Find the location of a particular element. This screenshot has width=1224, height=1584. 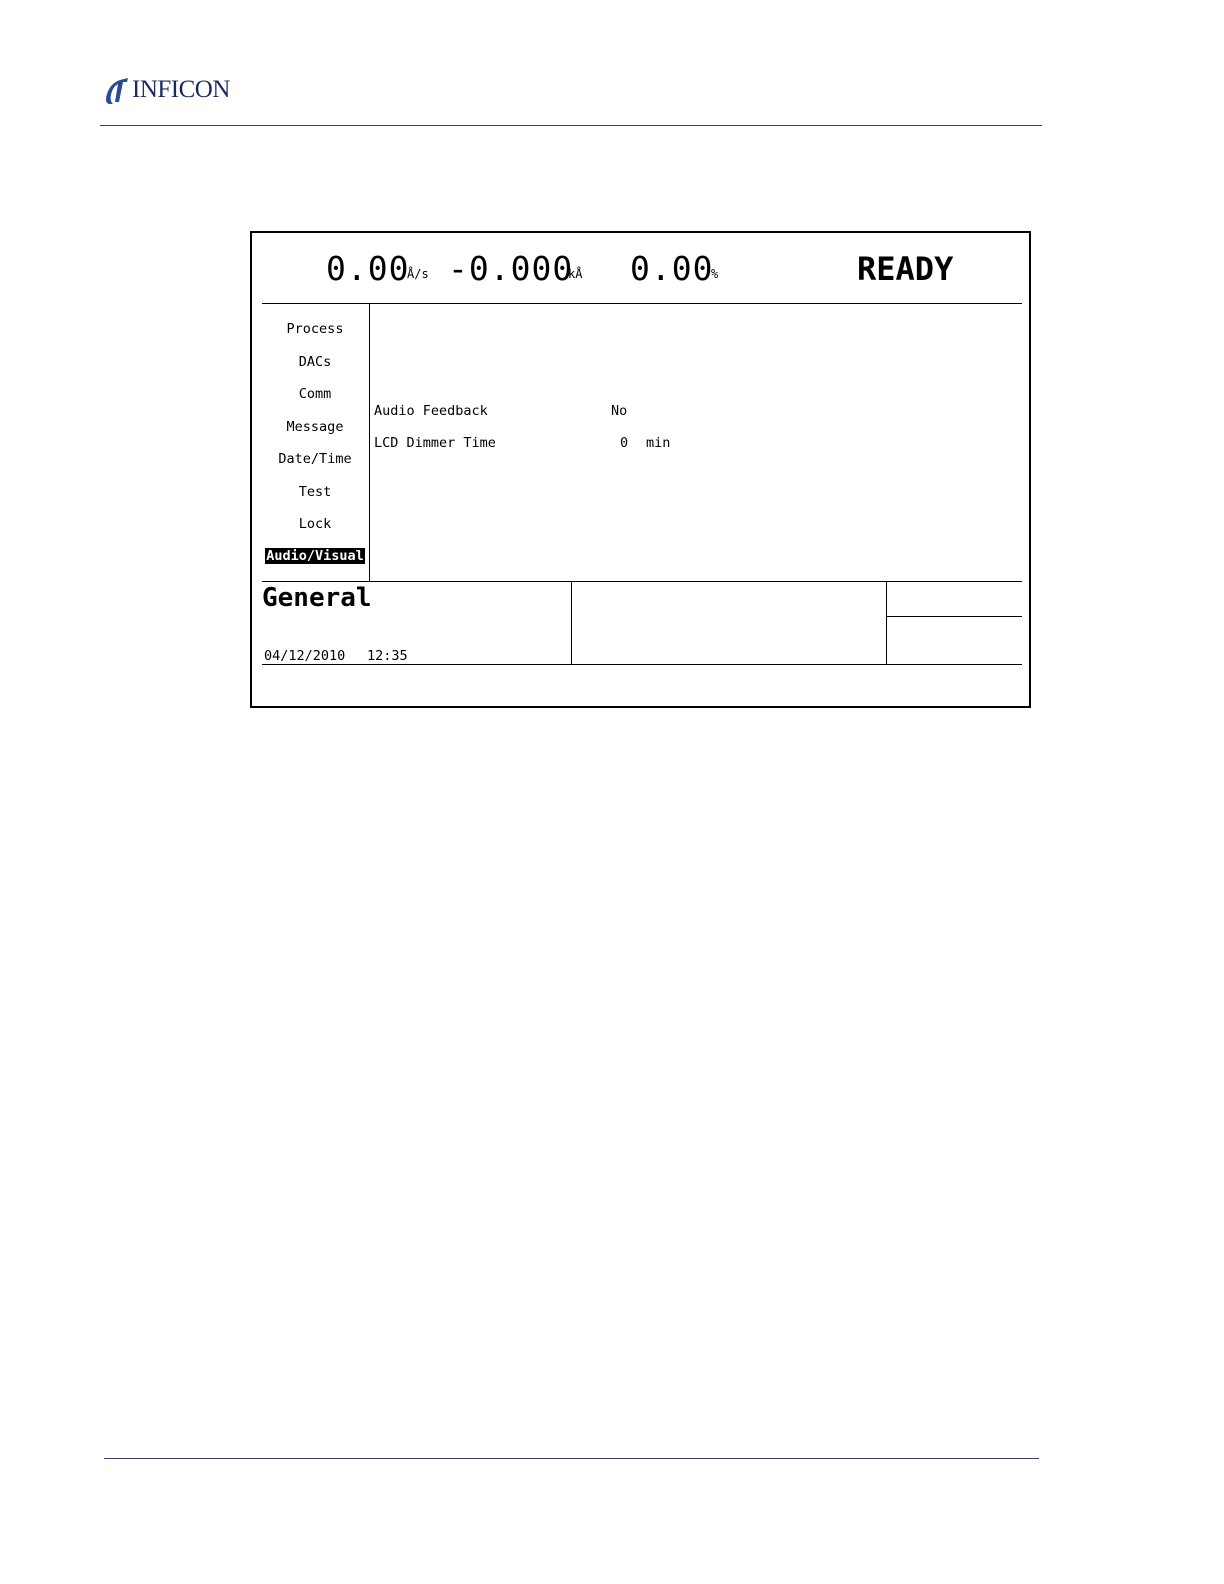

menu-item-process: Process is located at coordinates (315, 329).